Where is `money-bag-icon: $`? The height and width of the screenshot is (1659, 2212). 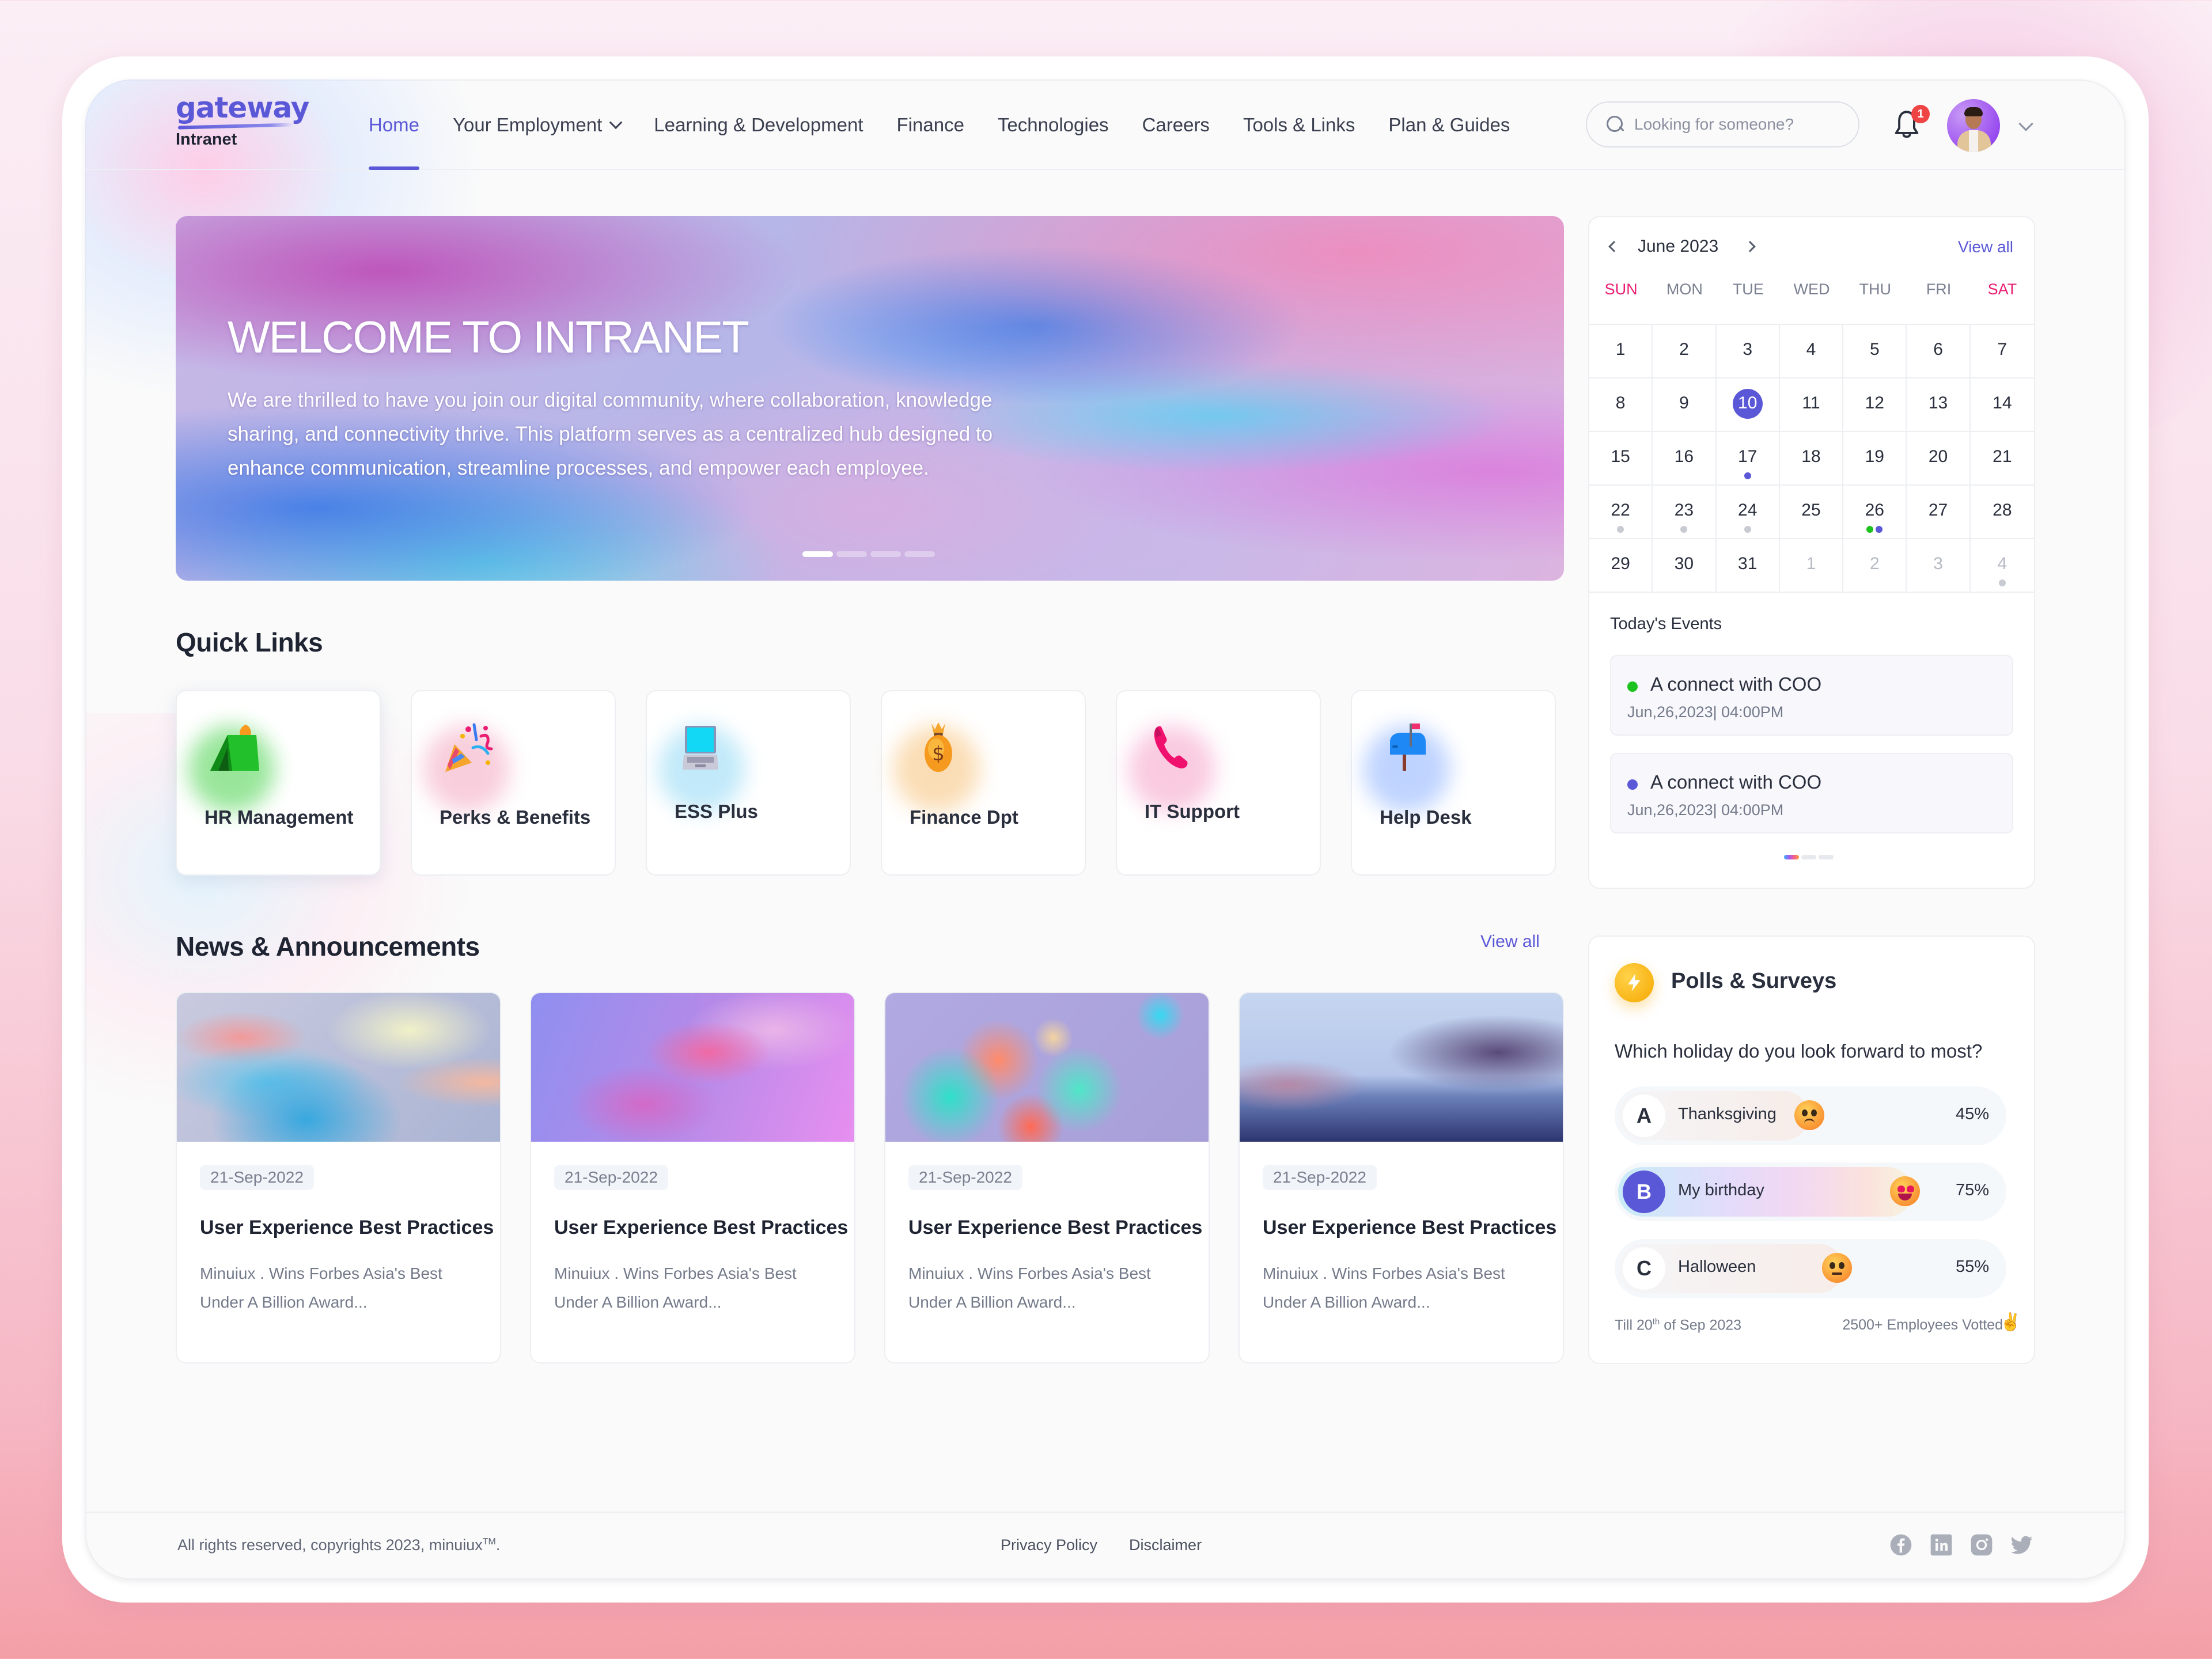
money-bag-icon: $ is located at coordinates (938, 747).